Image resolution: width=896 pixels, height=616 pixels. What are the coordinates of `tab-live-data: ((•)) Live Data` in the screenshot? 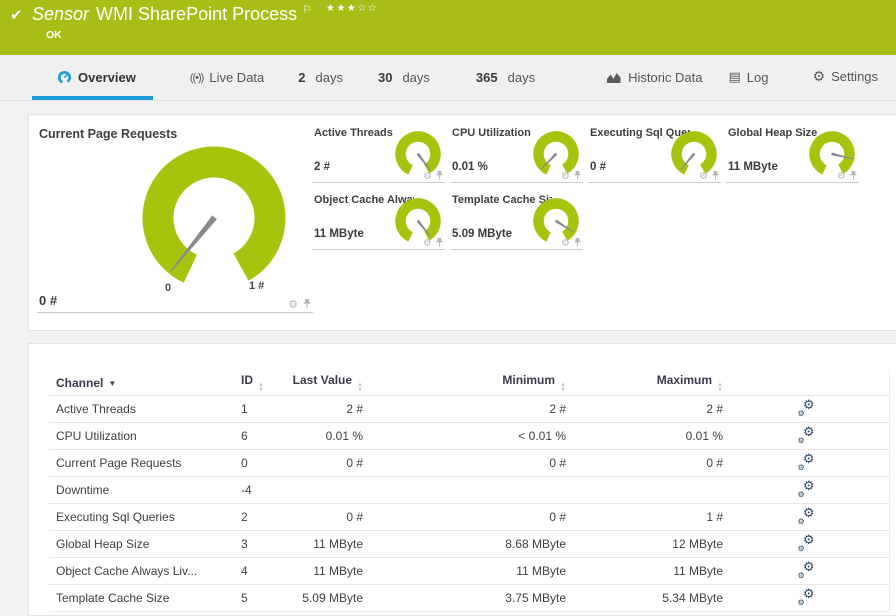 It's located at (229, 85).